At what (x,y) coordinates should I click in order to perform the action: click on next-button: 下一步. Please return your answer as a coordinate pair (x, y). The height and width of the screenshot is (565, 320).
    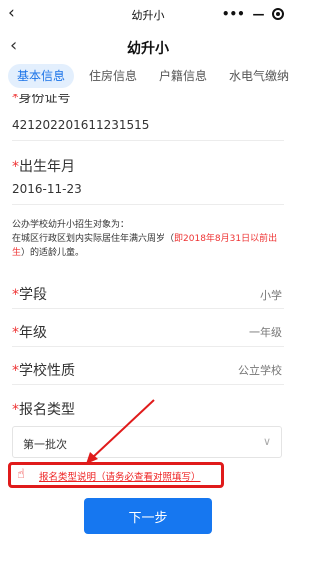
    Looking at the image, I should click on (148, 516).